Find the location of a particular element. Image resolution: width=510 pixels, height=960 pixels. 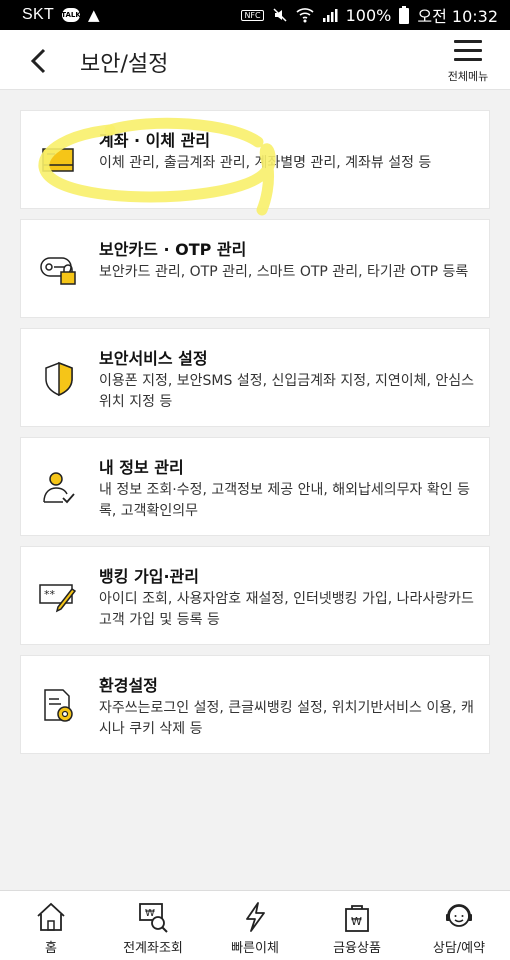

card-title: 계좌 · 이체 관리 is located at coordinates (155, 140).